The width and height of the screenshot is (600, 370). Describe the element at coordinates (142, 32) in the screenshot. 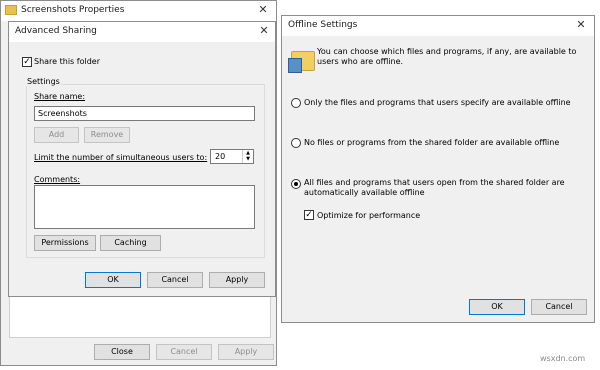

I see `advanced-sharing-titlebar: Advanced Sharing ✕` at that location.